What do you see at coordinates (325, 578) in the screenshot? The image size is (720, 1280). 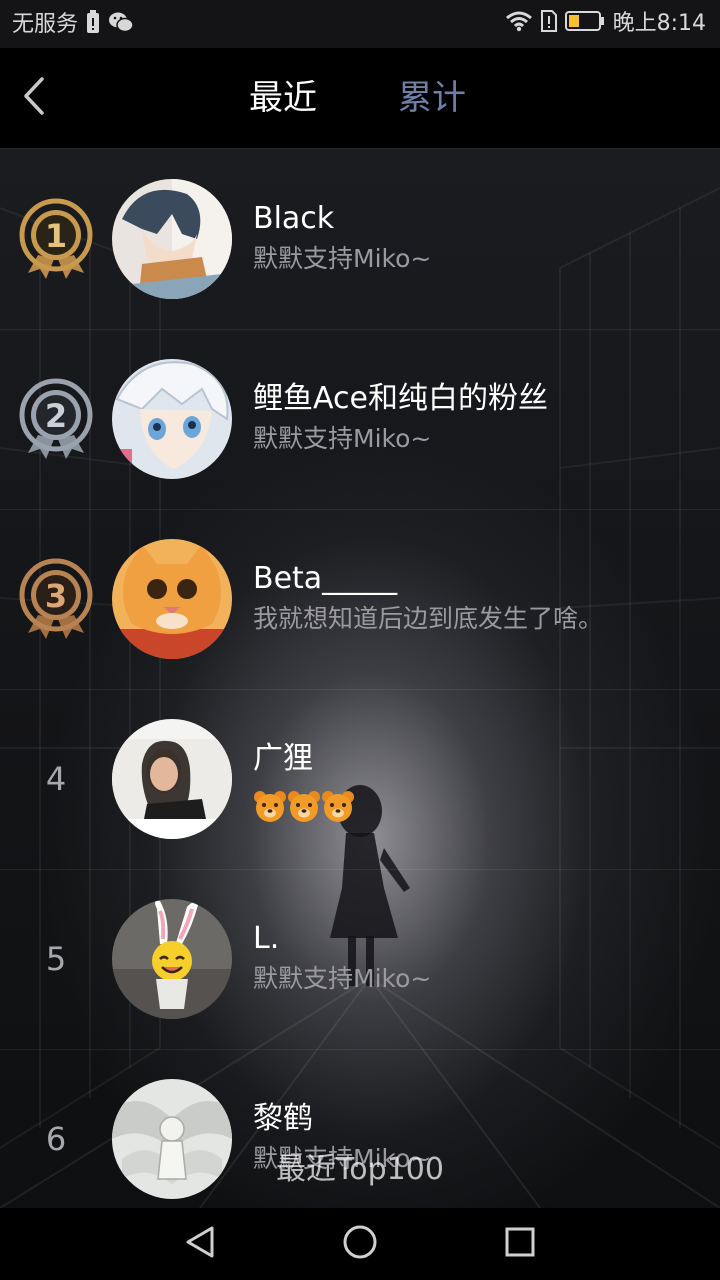 I see `user-name: Beta_____` at bounding box center [325, 578].